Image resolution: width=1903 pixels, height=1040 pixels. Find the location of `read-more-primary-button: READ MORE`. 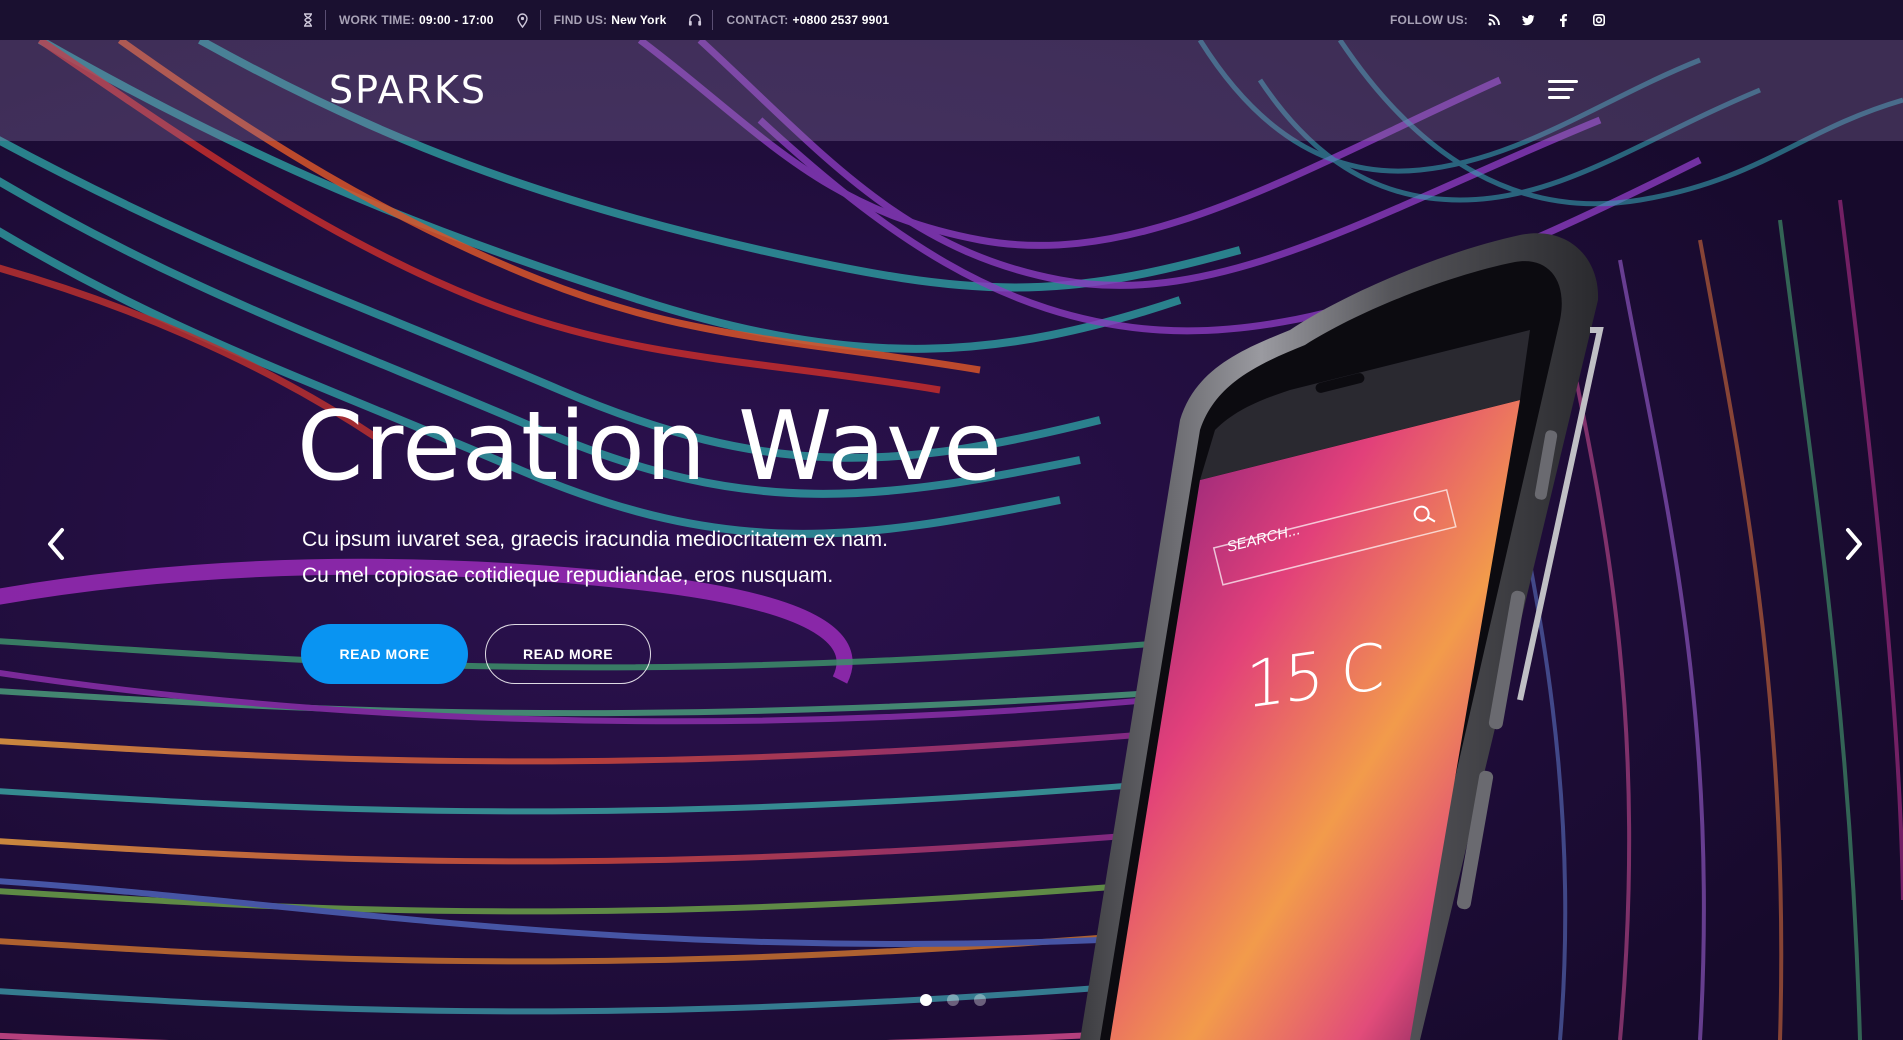

read-more-primary-button: READ MORE is located at coordinates (384, 654).